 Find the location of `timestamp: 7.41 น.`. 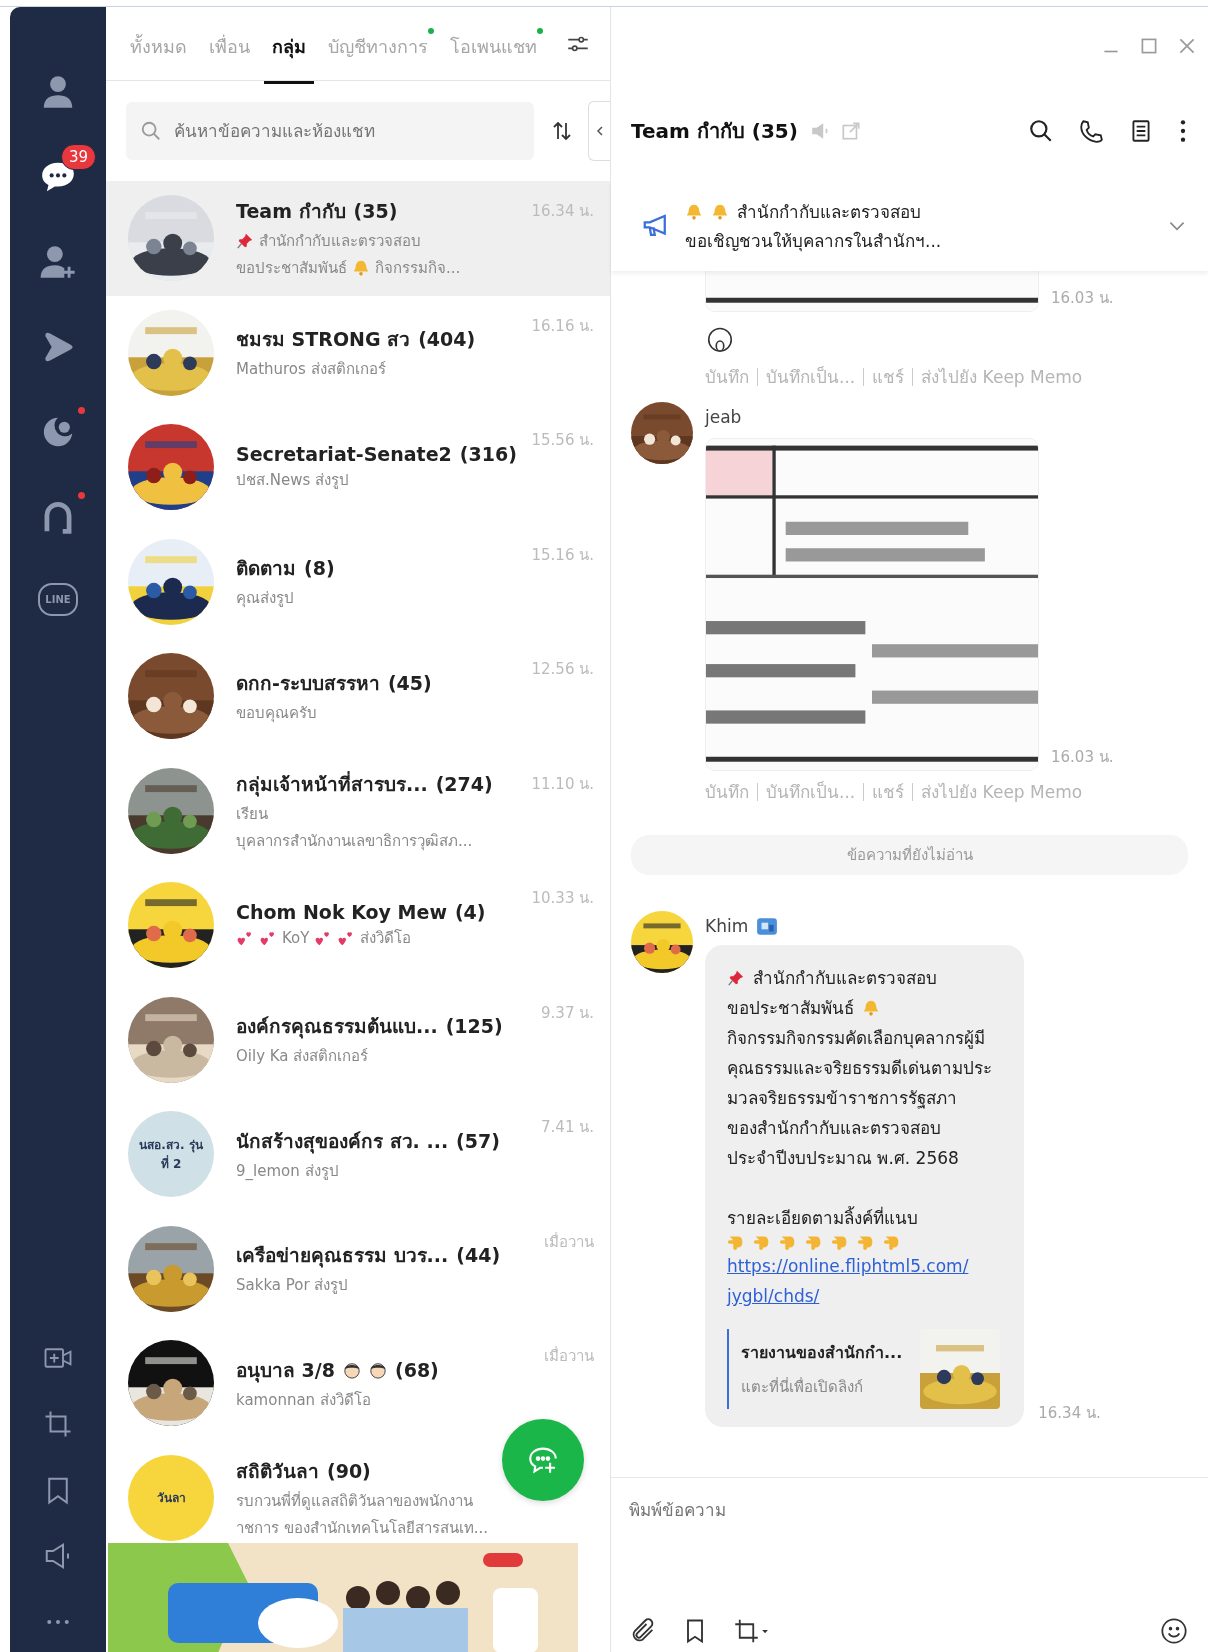

timestamp: 7.41 น. is located at coordinates (567, 1127).